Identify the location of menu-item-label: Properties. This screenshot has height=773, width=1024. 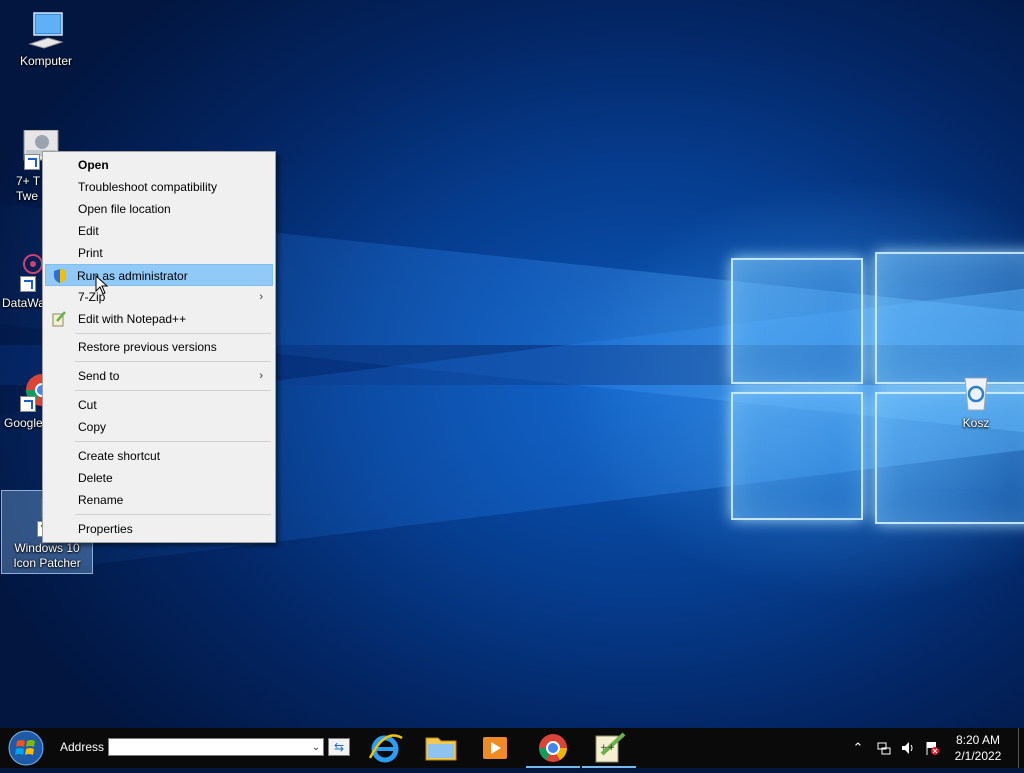
(105, 529).